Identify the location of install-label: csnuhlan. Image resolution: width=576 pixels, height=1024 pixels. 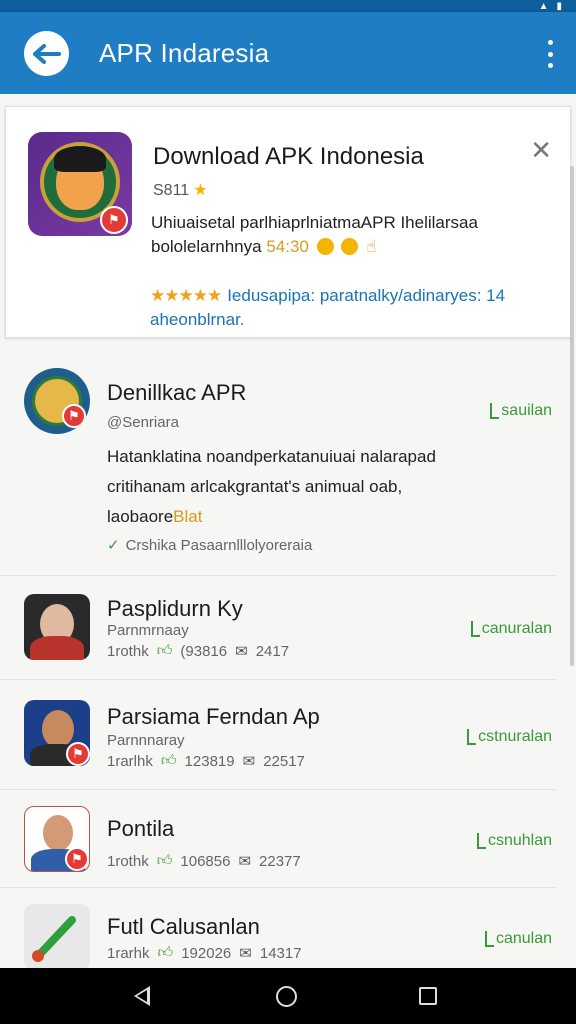
(519, 840).